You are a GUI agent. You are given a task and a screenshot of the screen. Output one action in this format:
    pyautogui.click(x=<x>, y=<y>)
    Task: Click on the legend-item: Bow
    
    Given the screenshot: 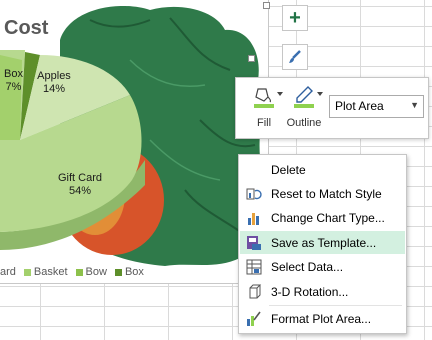 What is the action you would take?
    pyautogui.click(x=91, y=272)
    